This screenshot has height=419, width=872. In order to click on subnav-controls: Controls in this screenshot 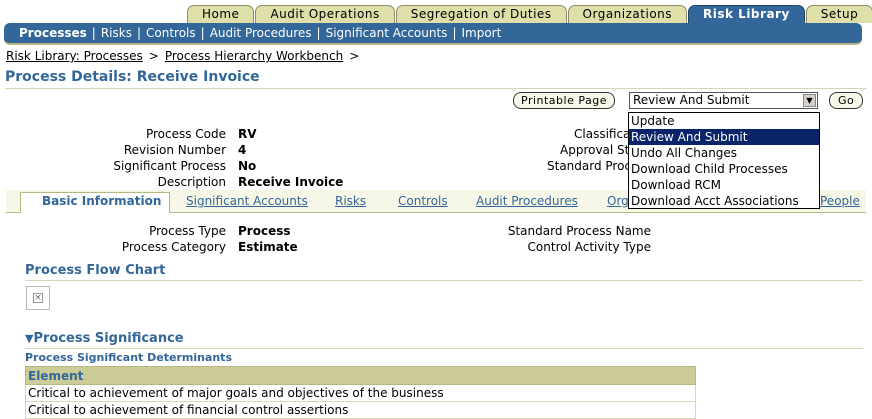, I will do `click(171, 33)`.